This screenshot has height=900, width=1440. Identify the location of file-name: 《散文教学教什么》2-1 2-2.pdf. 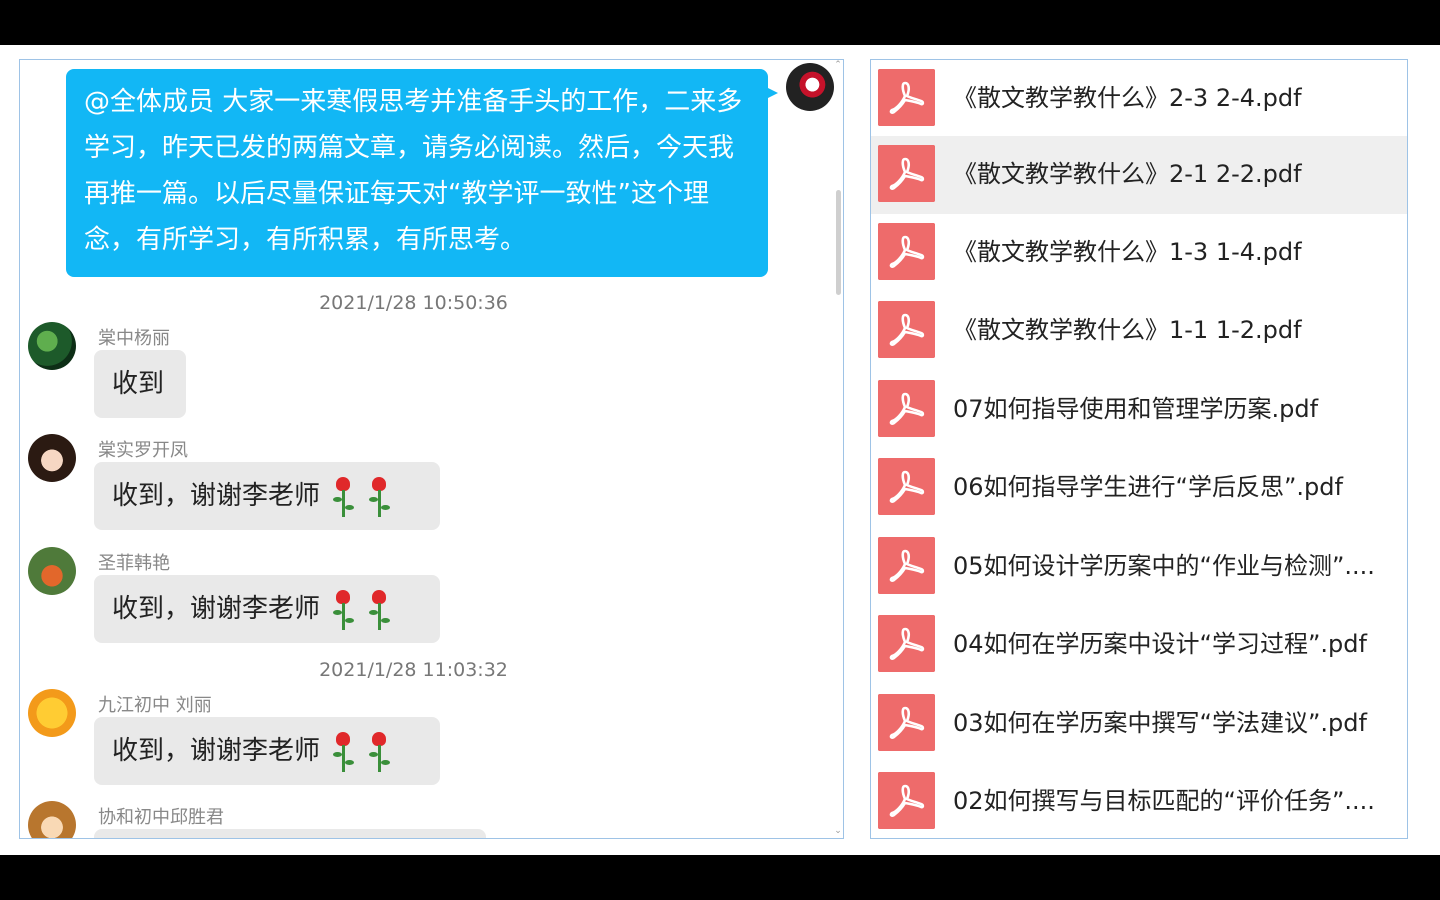
(1127, 174).